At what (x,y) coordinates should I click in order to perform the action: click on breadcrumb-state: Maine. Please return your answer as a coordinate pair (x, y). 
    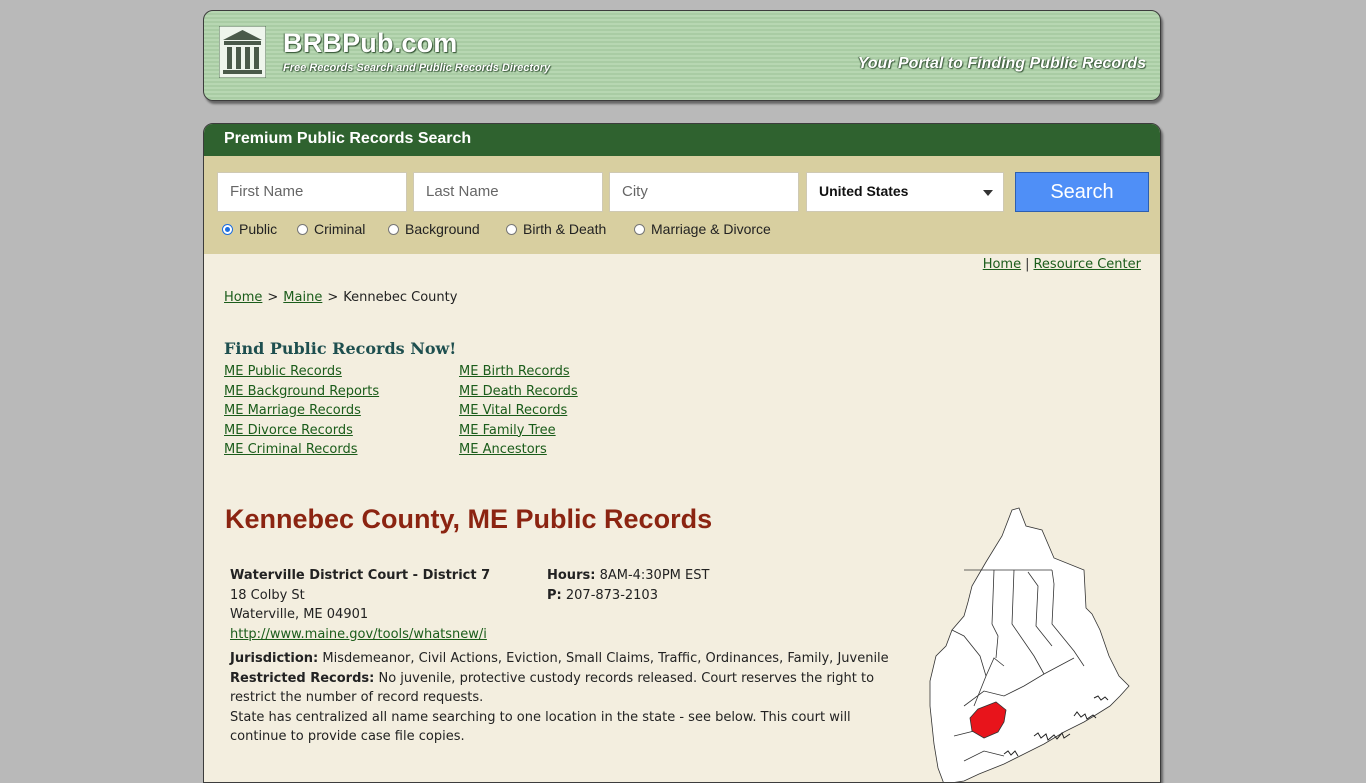
    Looking at the image, I should click on (302, 297).